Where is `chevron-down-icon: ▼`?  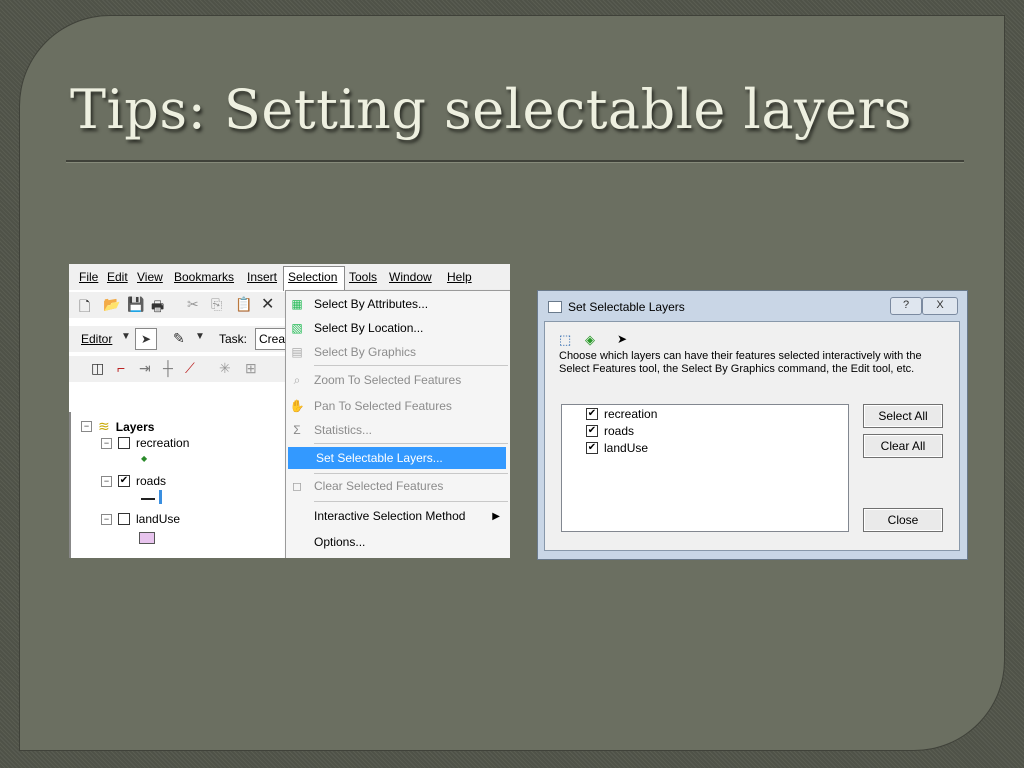 chevron-down-icon: ▼ is located at coordinates (126, 336).